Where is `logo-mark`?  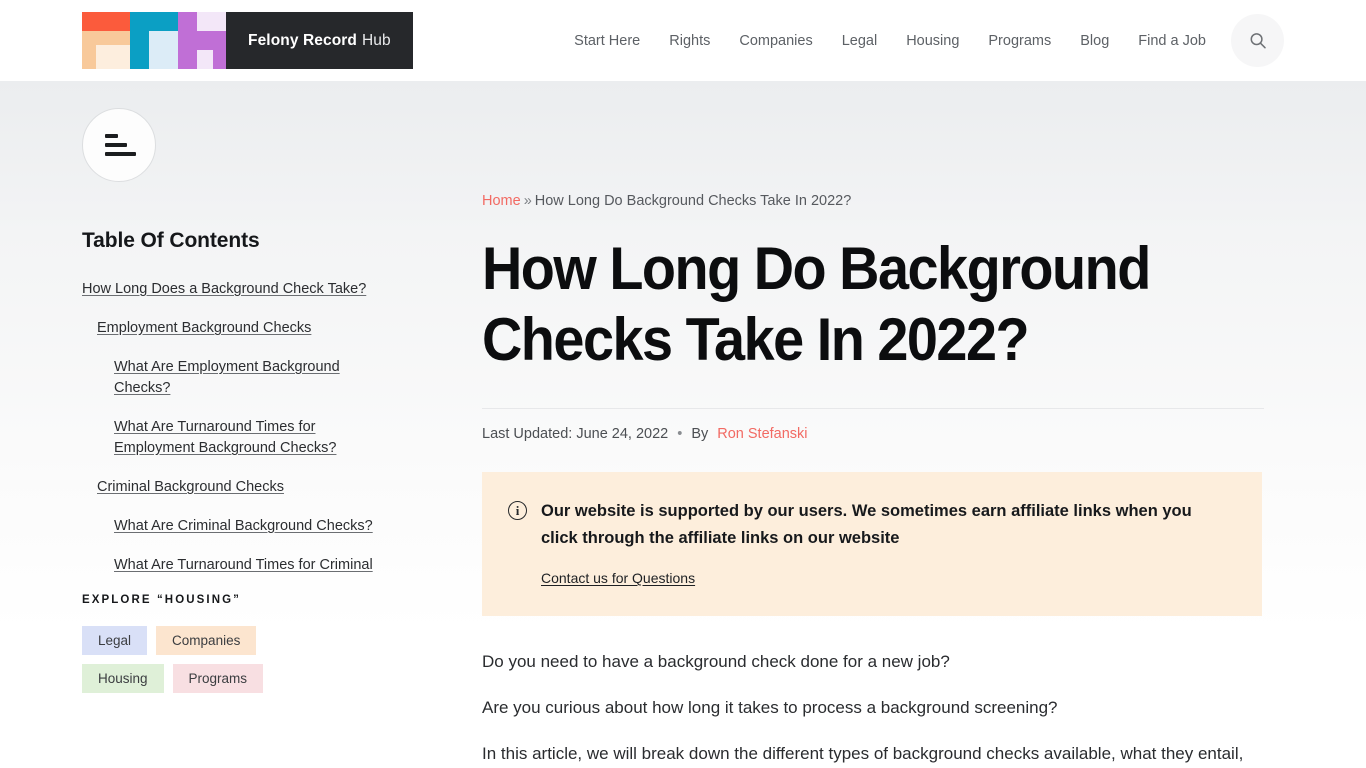 logo-mark is located at coordinates (154, 40).